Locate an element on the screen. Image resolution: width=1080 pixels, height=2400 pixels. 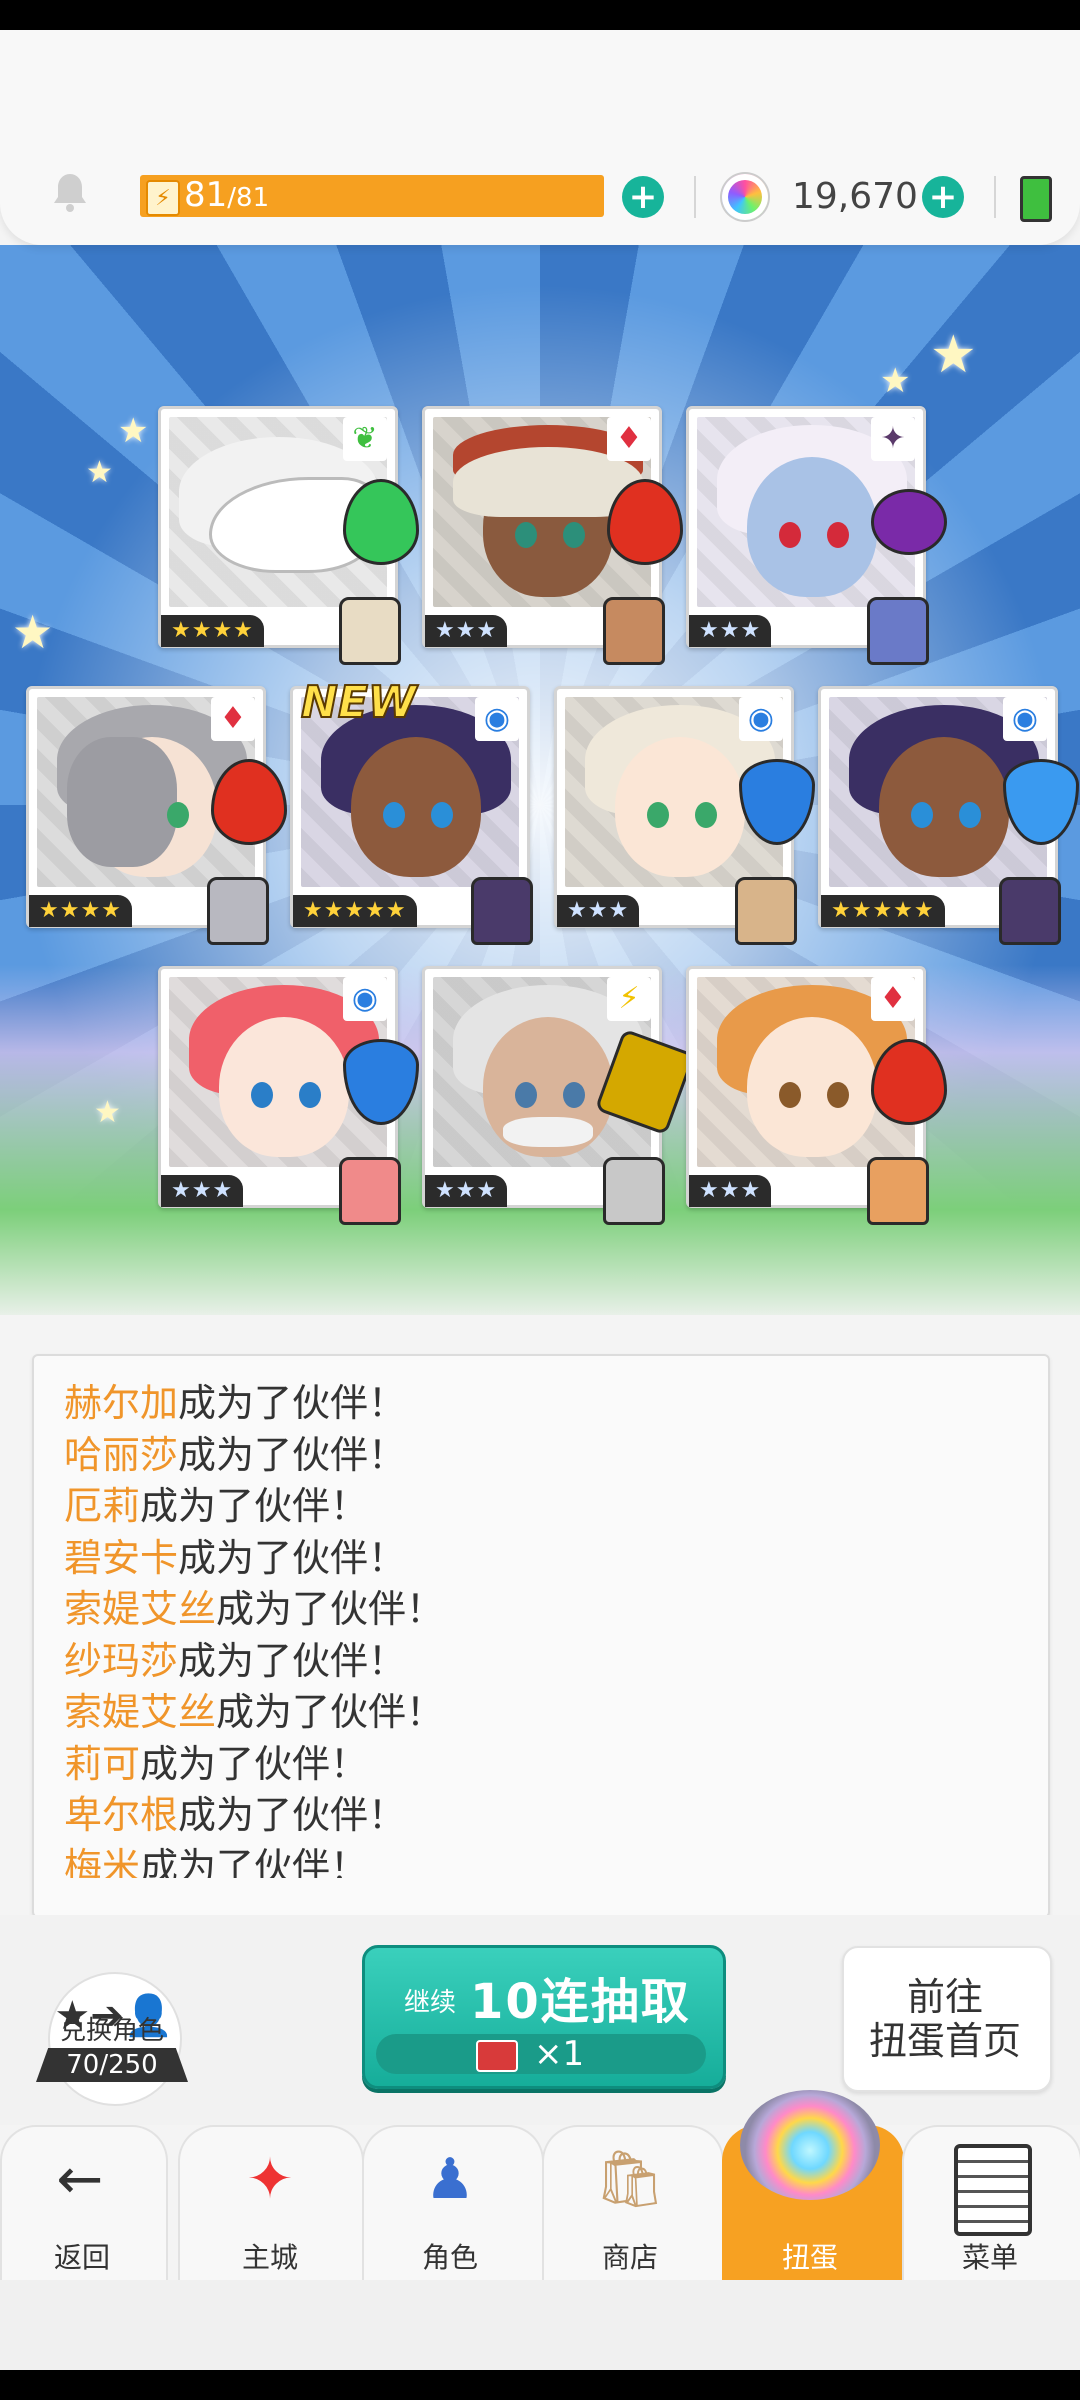
log-entry: 纱玛莎成为了伙伴！ is located at coordinates (235, 1660).